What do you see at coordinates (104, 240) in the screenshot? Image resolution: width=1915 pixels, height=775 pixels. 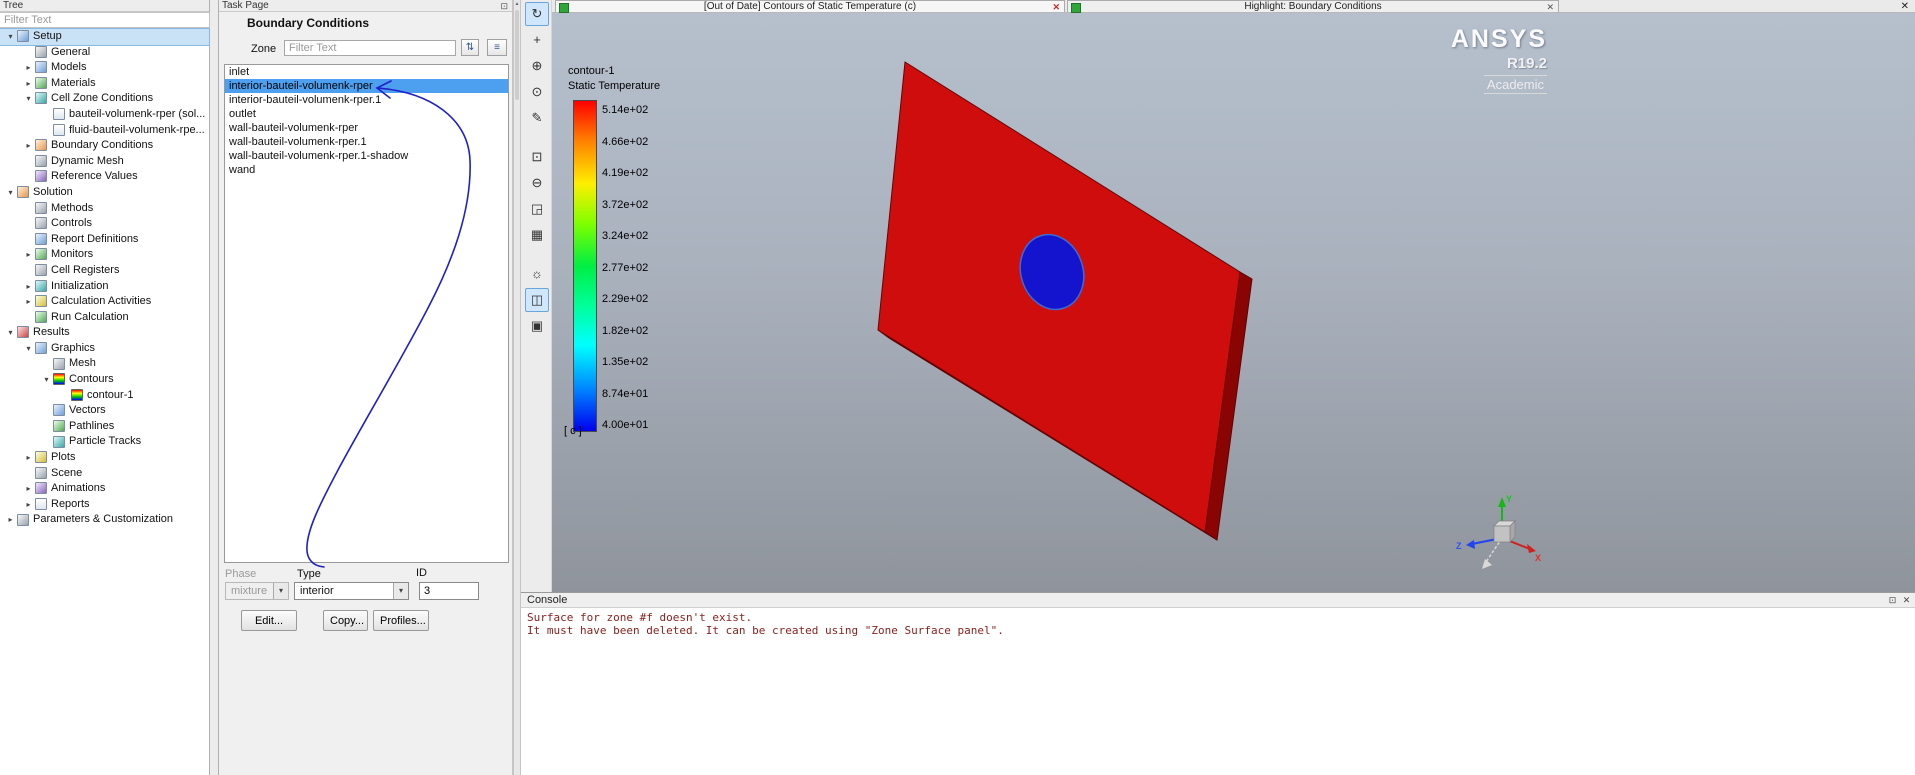 I see `tree-item-report-definitions: Report Definitions` at bounding box center [104, 240].